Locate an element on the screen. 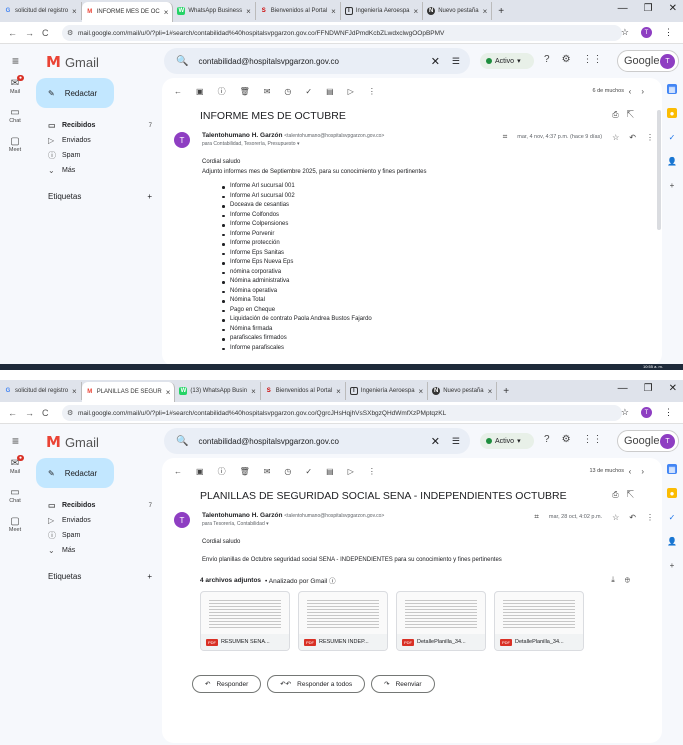 The image size is (683, 745). browser-tab-active: M INFORME MES DE OC × is located at coordinates (127, 12).